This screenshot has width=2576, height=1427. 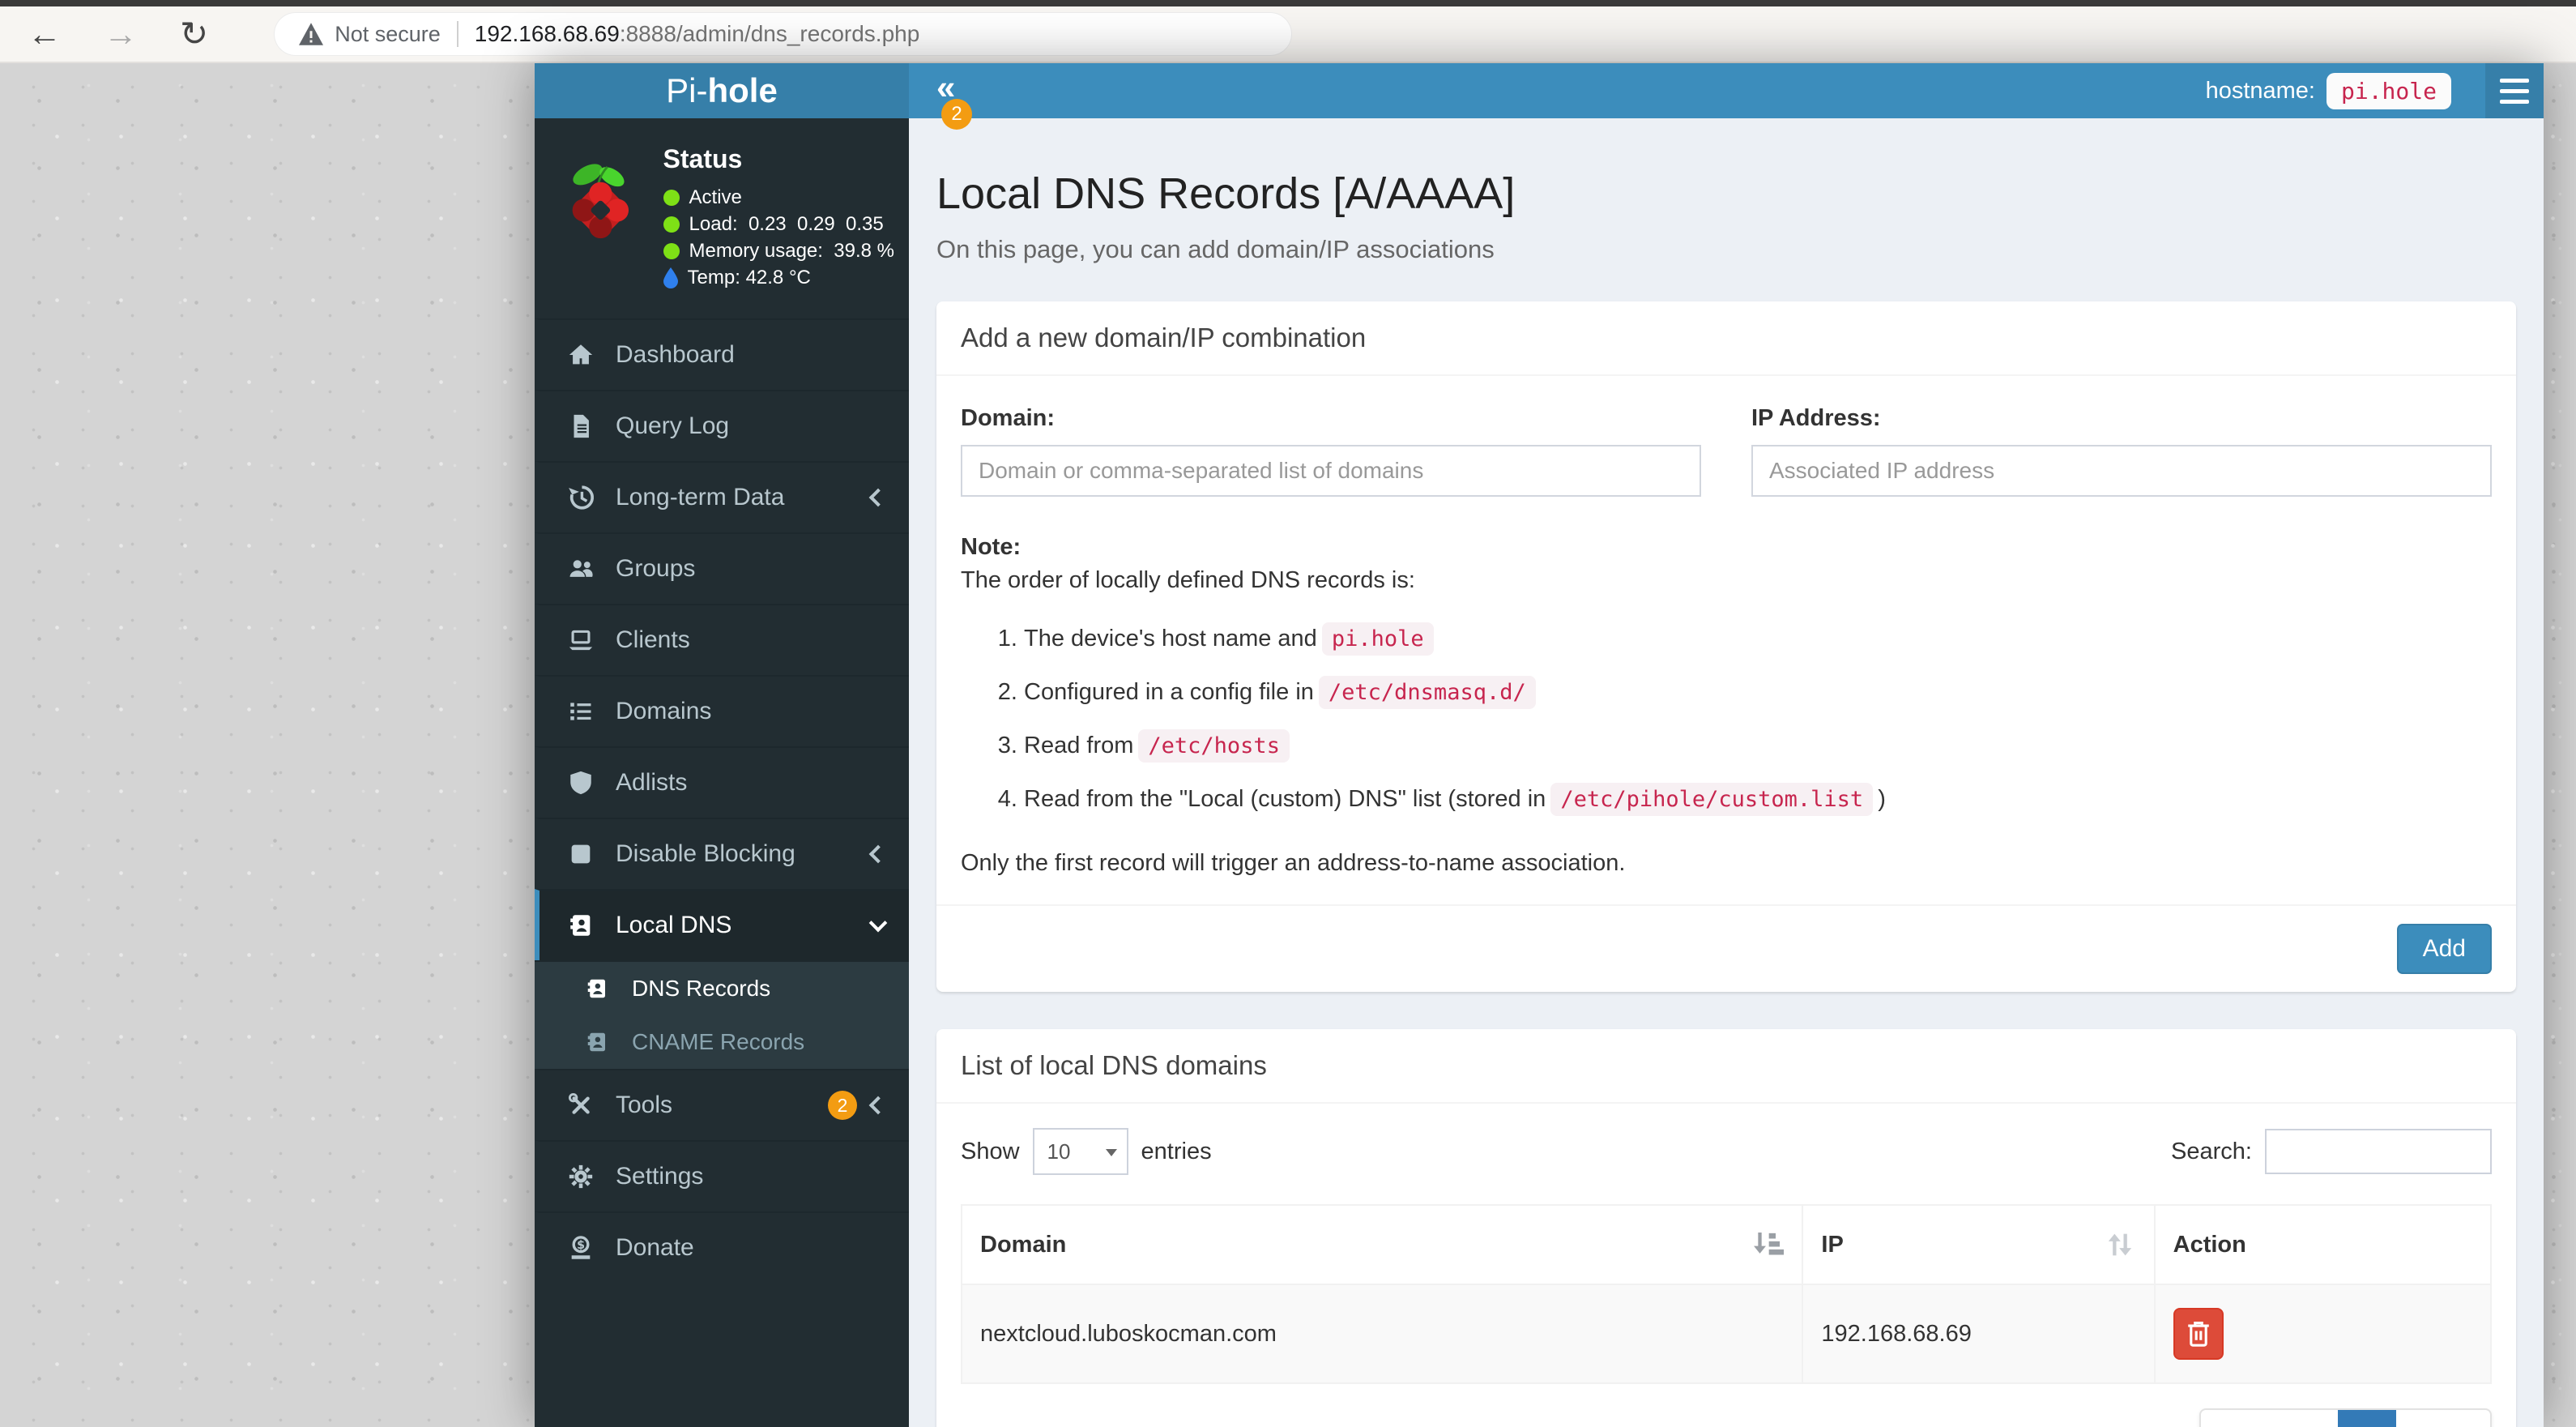 What do you see at coordinates (722, 1104) in the screenshot?
I see `sidebar-item-tools: Tools 2` at bounding box center [722, 1104].